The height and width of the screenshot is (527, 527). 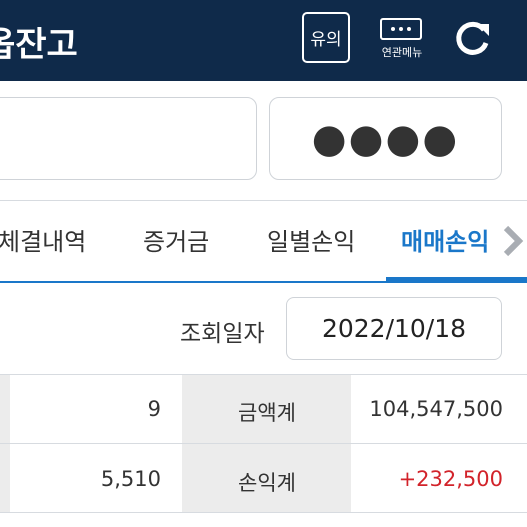 What do you see at coordinates (263, 200) in the screenshot?
I see `tabs-divider` at bounding box center [263, 200].